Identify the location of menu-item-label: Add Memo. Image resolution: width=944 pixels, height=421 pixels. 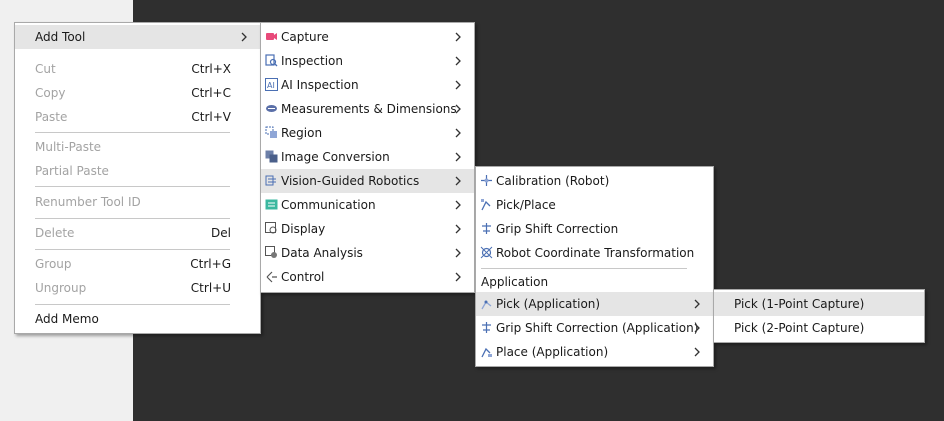
(67, 319).